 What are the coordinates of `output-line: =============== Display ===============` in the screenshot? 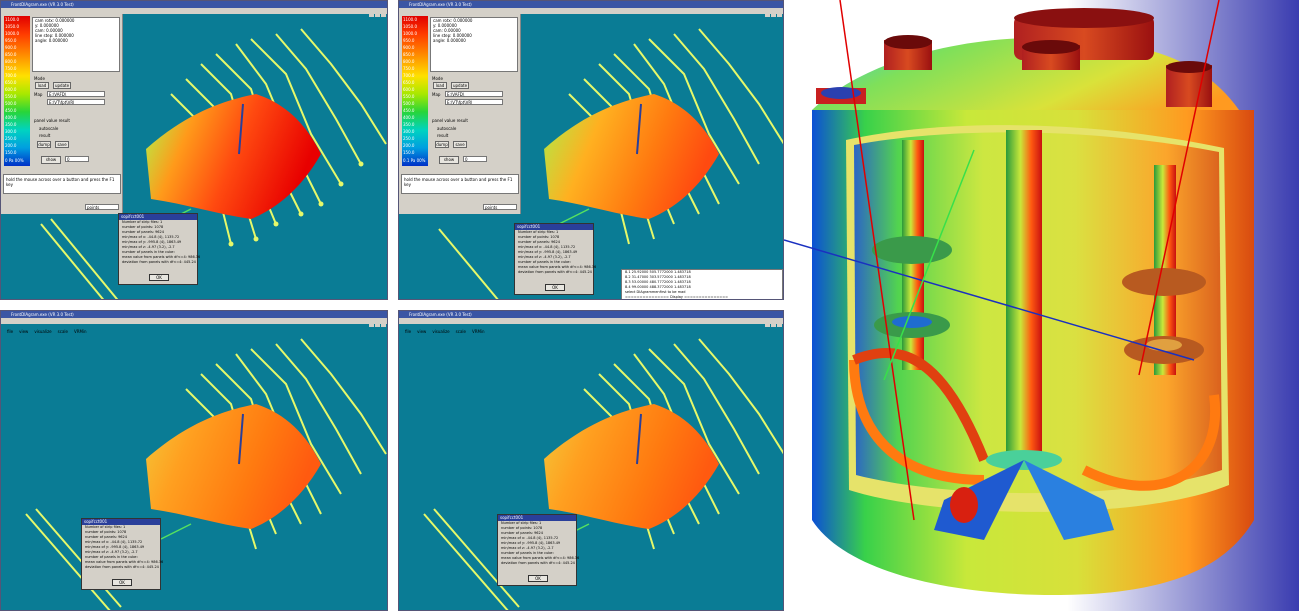 It's located at (677, 297).